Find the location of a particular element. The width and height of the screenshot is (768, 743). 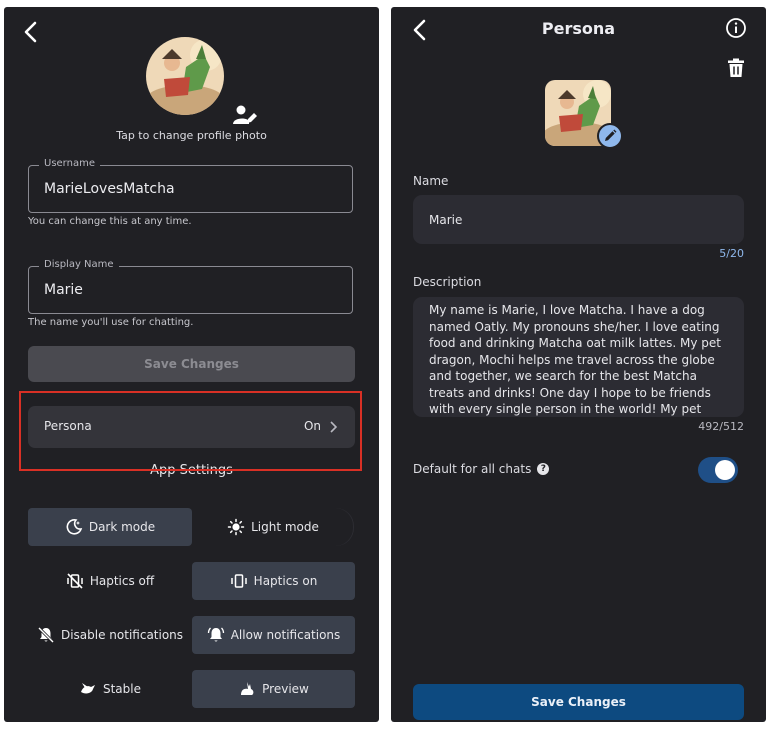

default-for-all-chats-row: Default for all chats ? is located at coordinates (481, 469).